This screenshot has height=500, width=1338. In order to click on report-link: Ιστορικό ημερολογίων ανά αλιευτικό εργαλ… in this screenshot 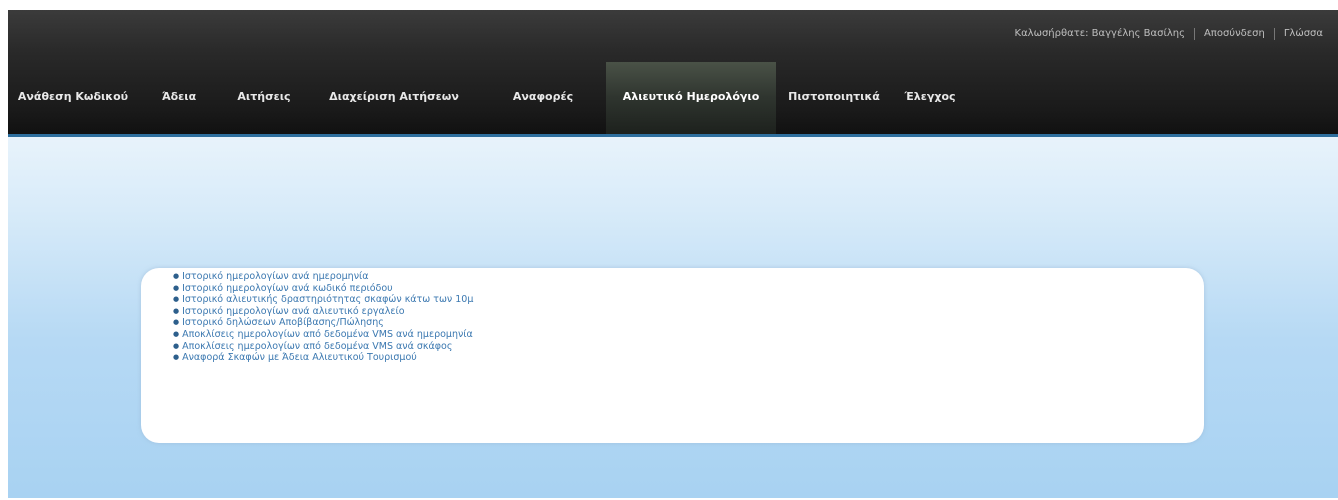, I will do `click(293, 311)`.